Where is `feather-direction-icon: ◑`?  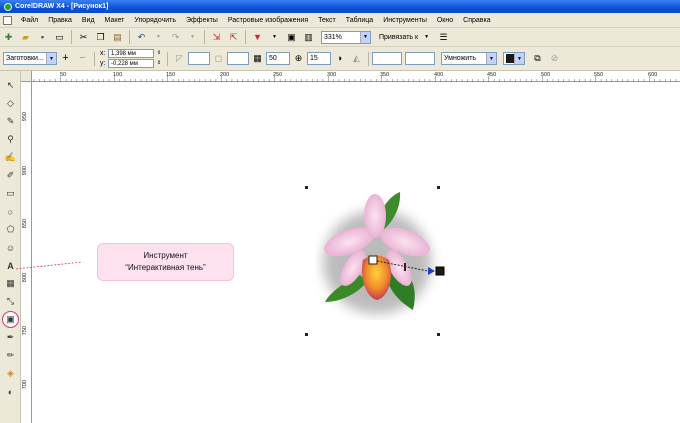 feather-direction-icon: ◑ is located at coordinates (339, 58).